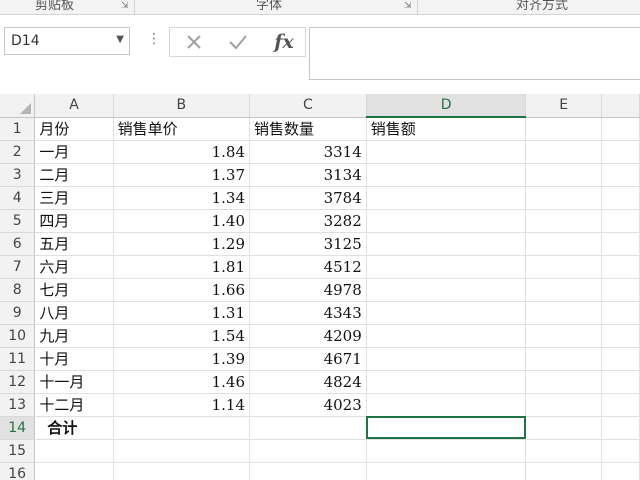  Describe the element at coordinates (284, 42) in the screenshot. I see `insert-function-button: fx` at that location.